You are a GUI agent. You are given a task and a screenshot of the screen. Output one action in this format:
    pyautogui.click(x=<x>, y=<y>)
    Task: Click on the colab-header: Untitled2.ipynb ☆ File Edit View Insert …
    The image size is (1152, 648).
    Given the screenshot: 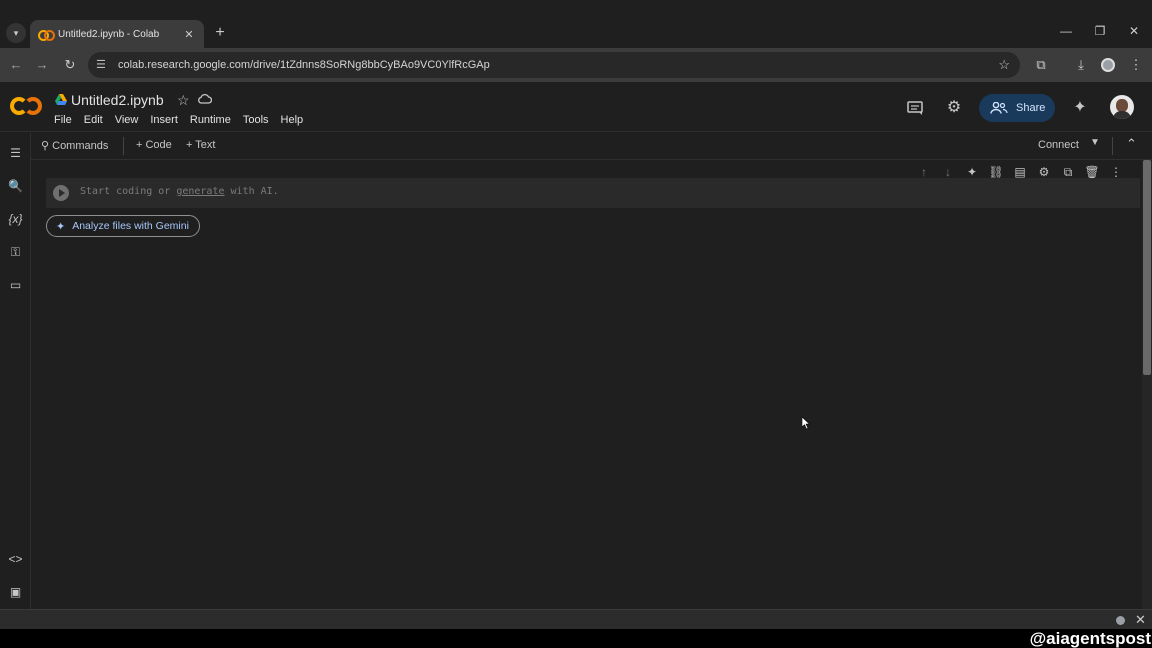 What is the action you would take?
    pyautogui.click(x=576, y=107)
    